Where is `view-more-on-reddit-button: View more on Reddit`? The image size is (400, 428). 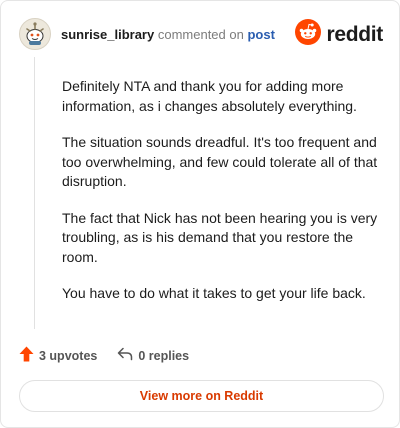 view-more-on-reddit-button: View more on Reddit is located at coordinates (201, 396).